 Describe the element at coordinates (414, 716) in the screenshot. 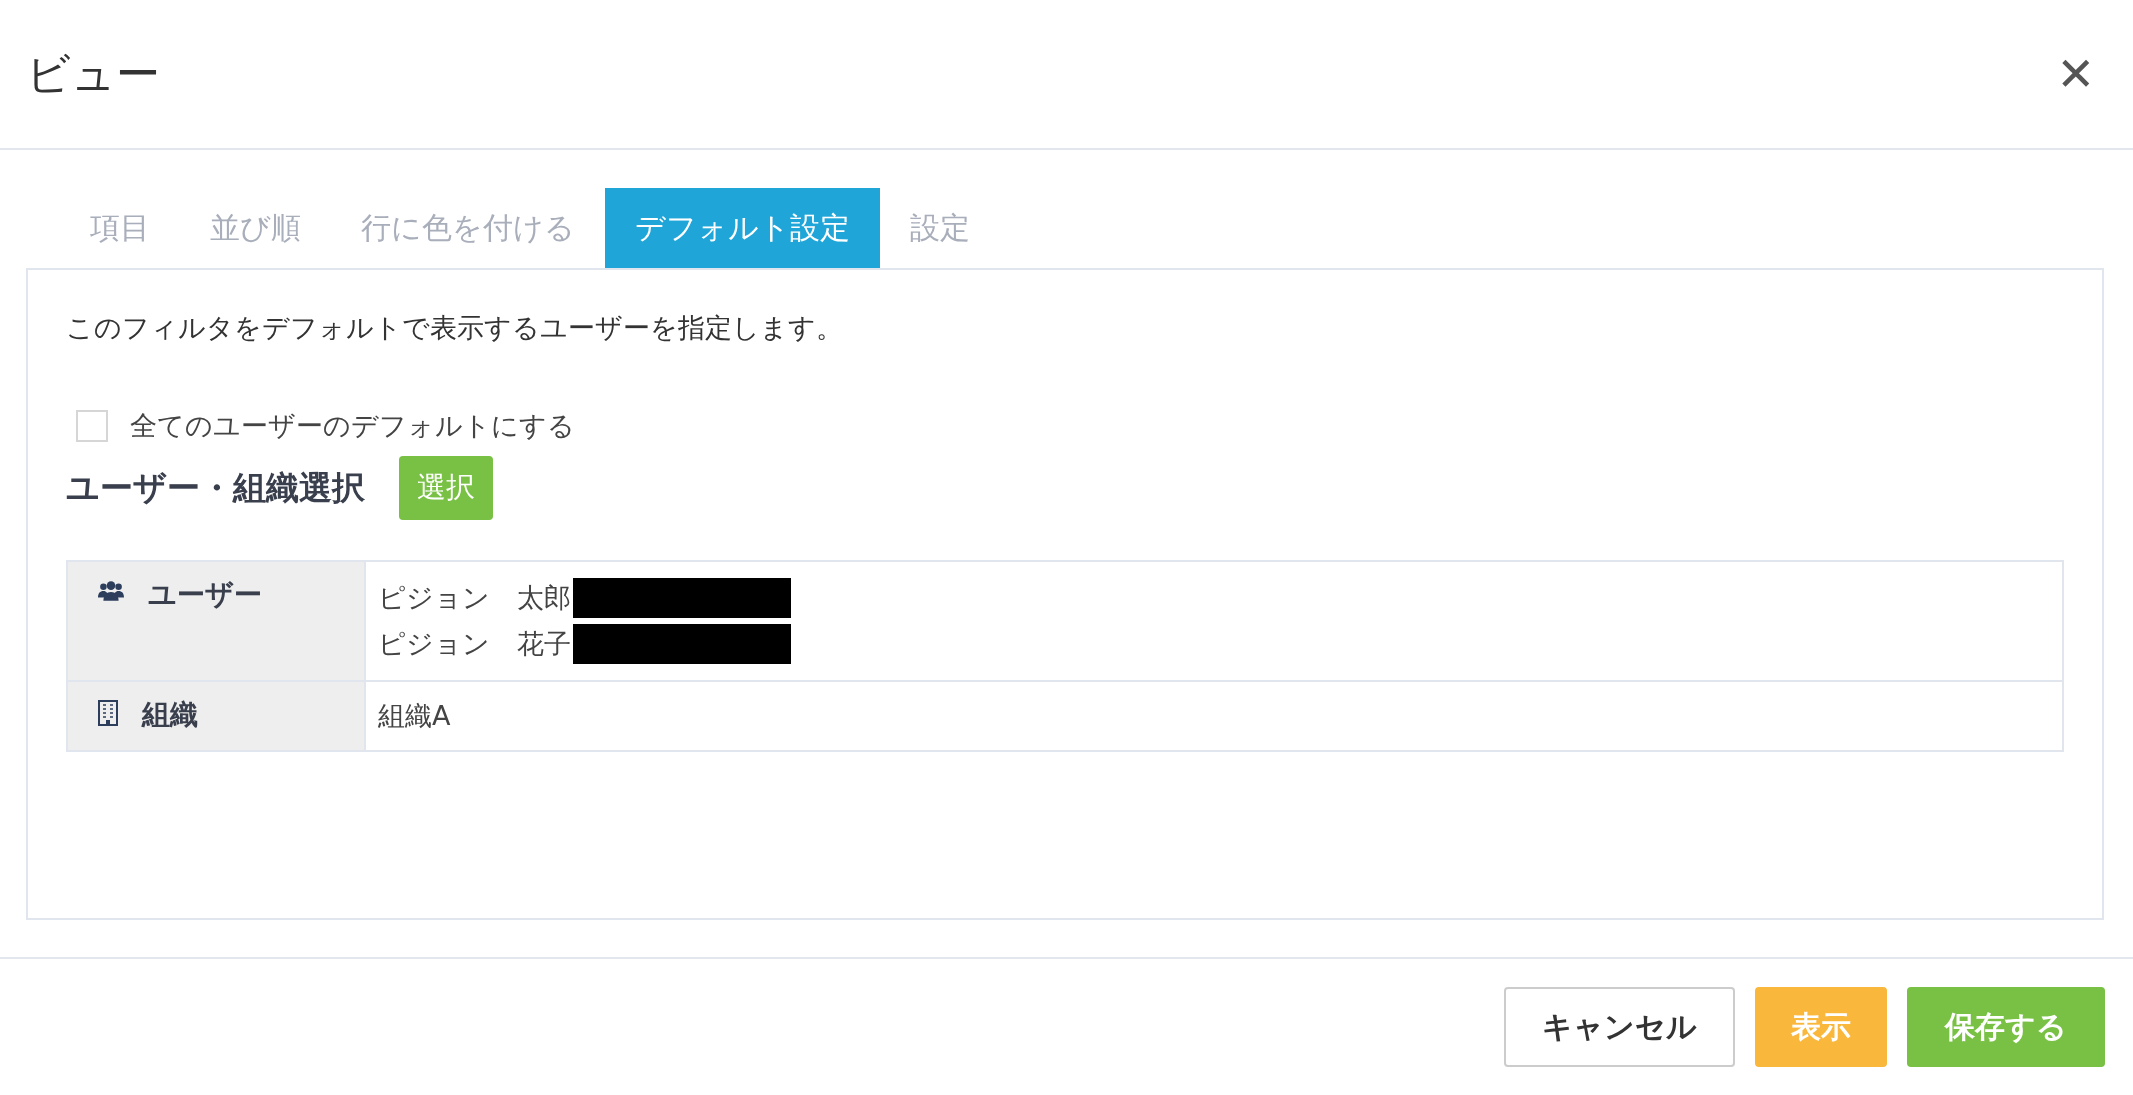

I see `table-cell-text: 組織A` at that location.